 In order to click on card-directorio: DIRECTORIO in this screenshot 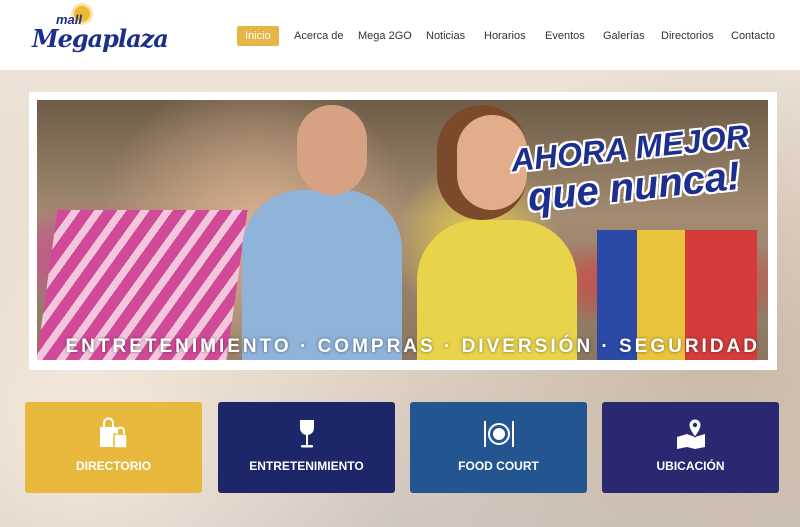, I will do `click(113, 447)`.